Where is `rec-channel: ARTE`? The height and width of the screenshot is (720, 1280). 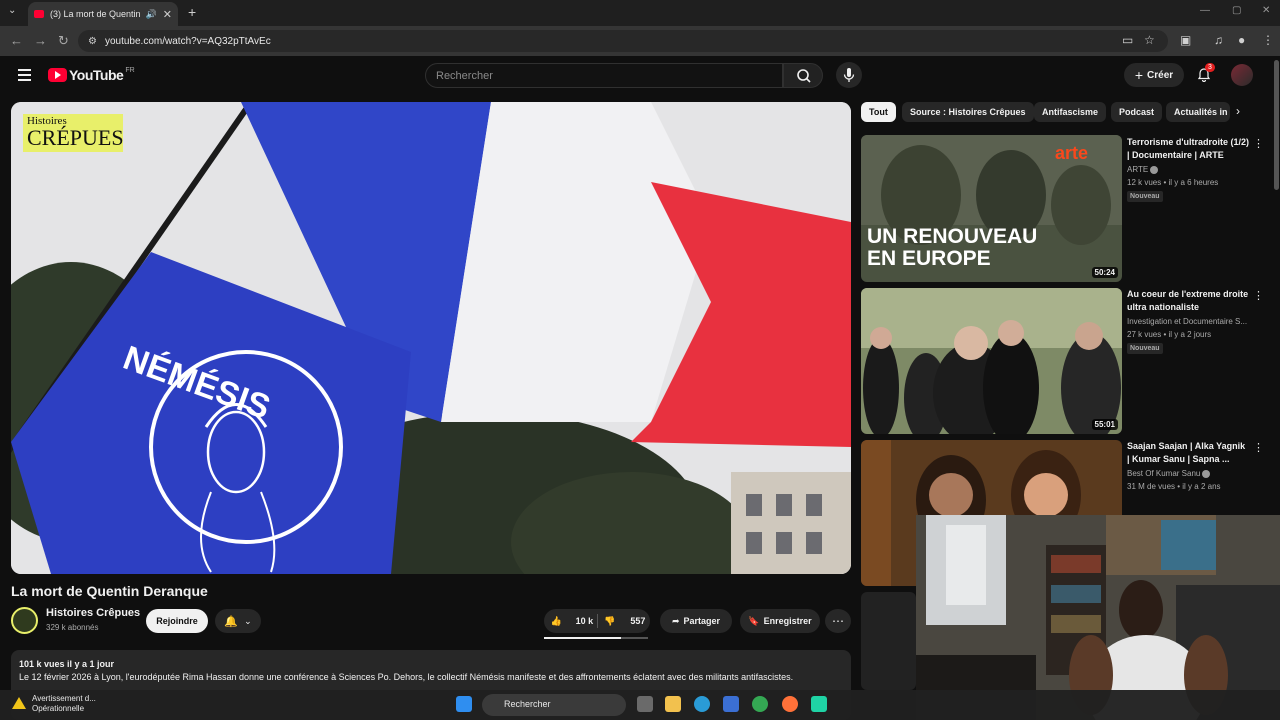 rec-channel: ARTE is located at coordinates (1192, 169).